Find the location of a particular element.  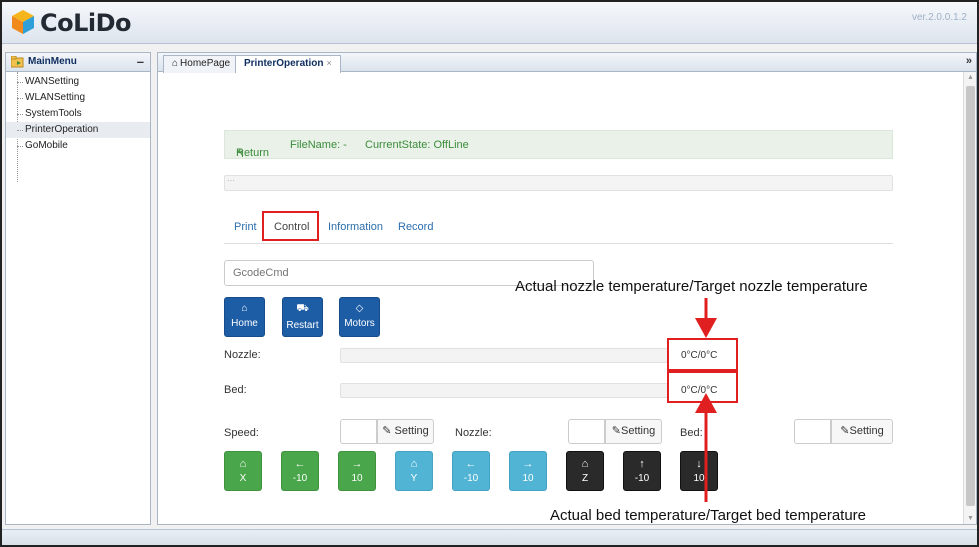

nozzle-arrow-head is located at coordinates (706, 328).